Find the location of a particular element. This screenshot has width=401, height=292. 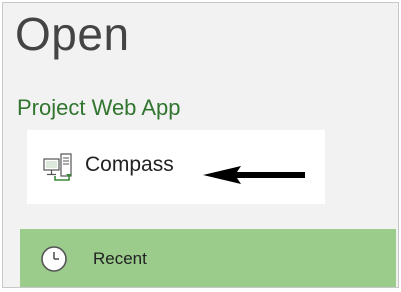

arrow-left-icon is located at coordinates (254, 175).